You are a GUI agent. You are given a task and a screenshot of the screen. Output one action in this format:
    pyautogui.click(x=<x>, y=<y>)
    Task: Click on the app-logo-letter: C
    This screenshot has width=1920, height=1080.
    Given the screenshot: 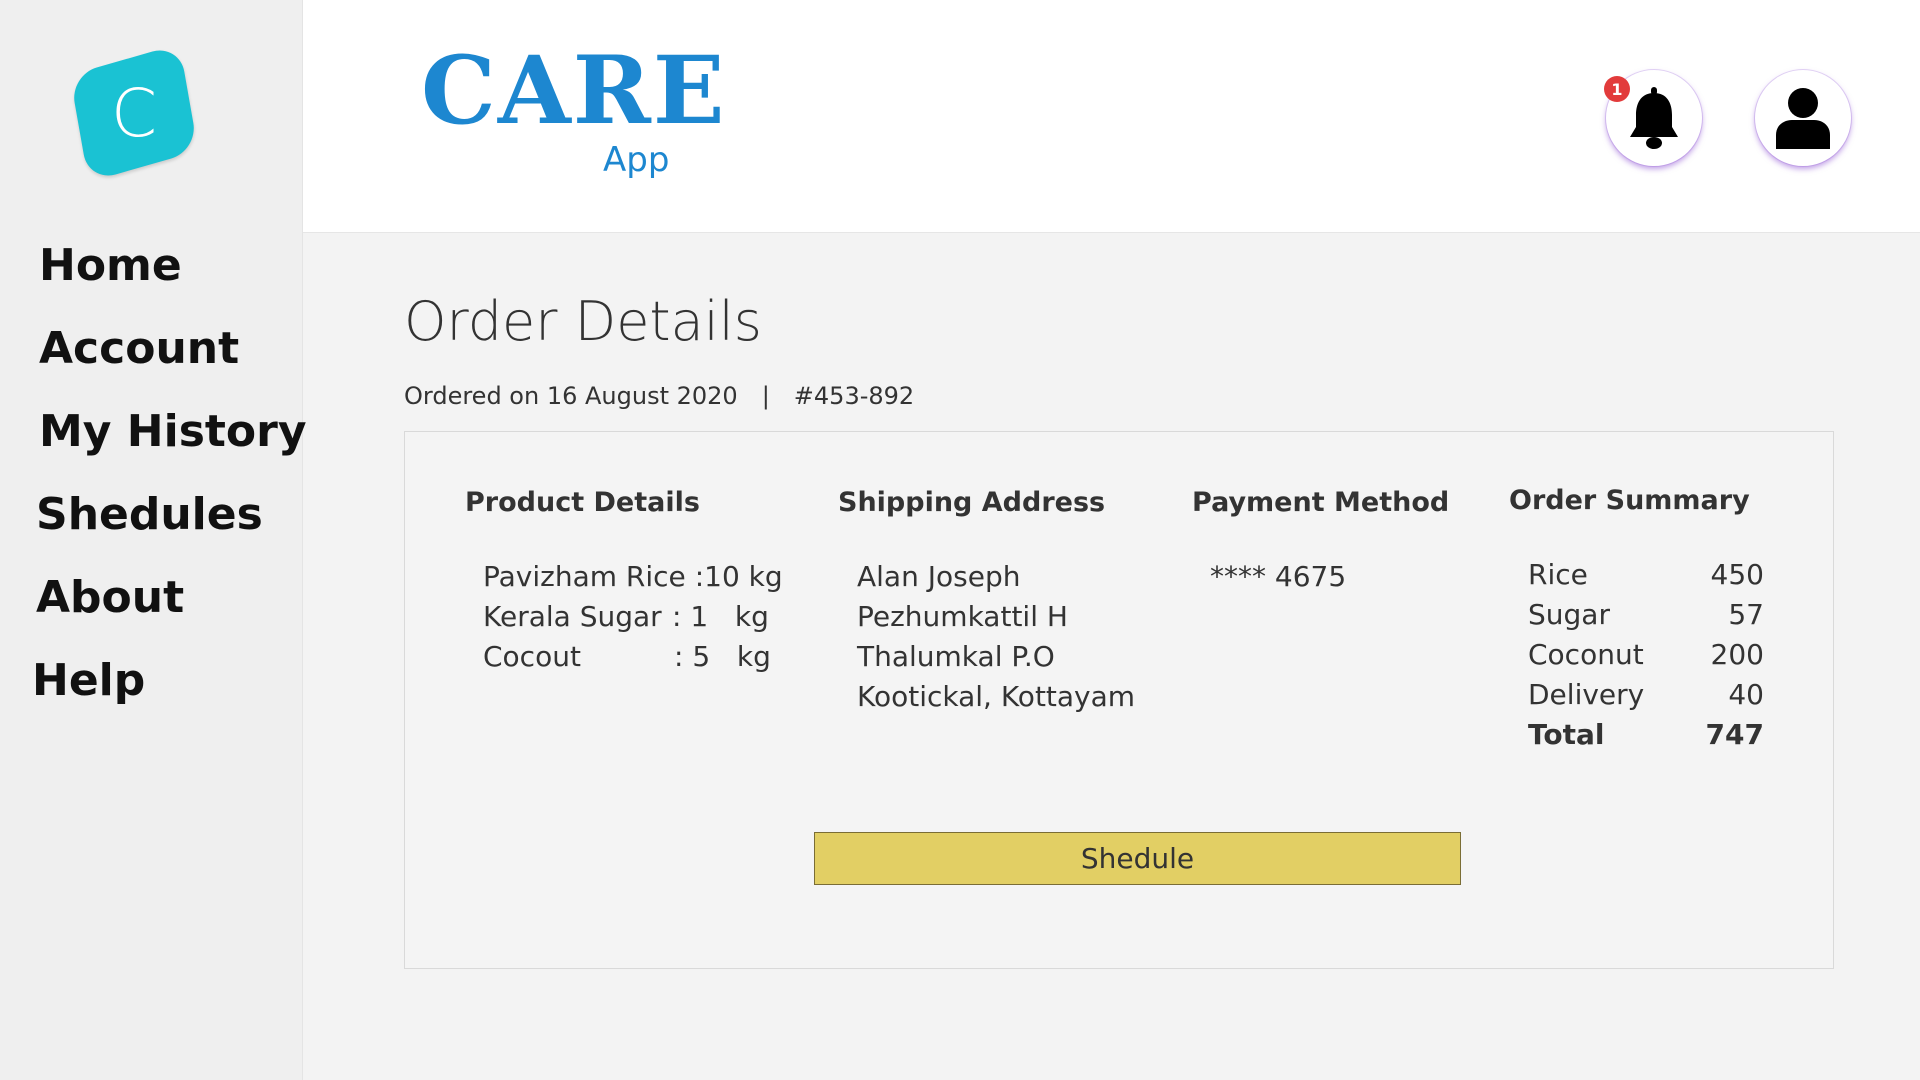 What is the action you would take?
    pyautogui.click(x=134, y=113)
    